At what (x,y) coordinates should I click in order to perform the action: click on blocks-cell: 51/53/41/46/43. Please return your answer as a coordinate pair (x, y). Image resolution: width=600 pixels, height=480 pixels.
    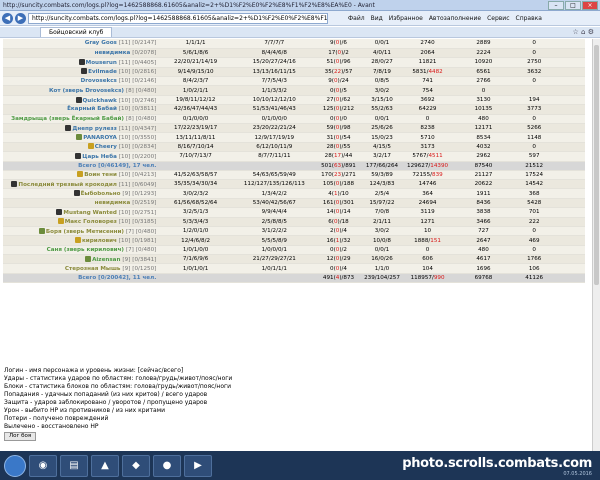
    Looking at the image, I should click on (274, 109).